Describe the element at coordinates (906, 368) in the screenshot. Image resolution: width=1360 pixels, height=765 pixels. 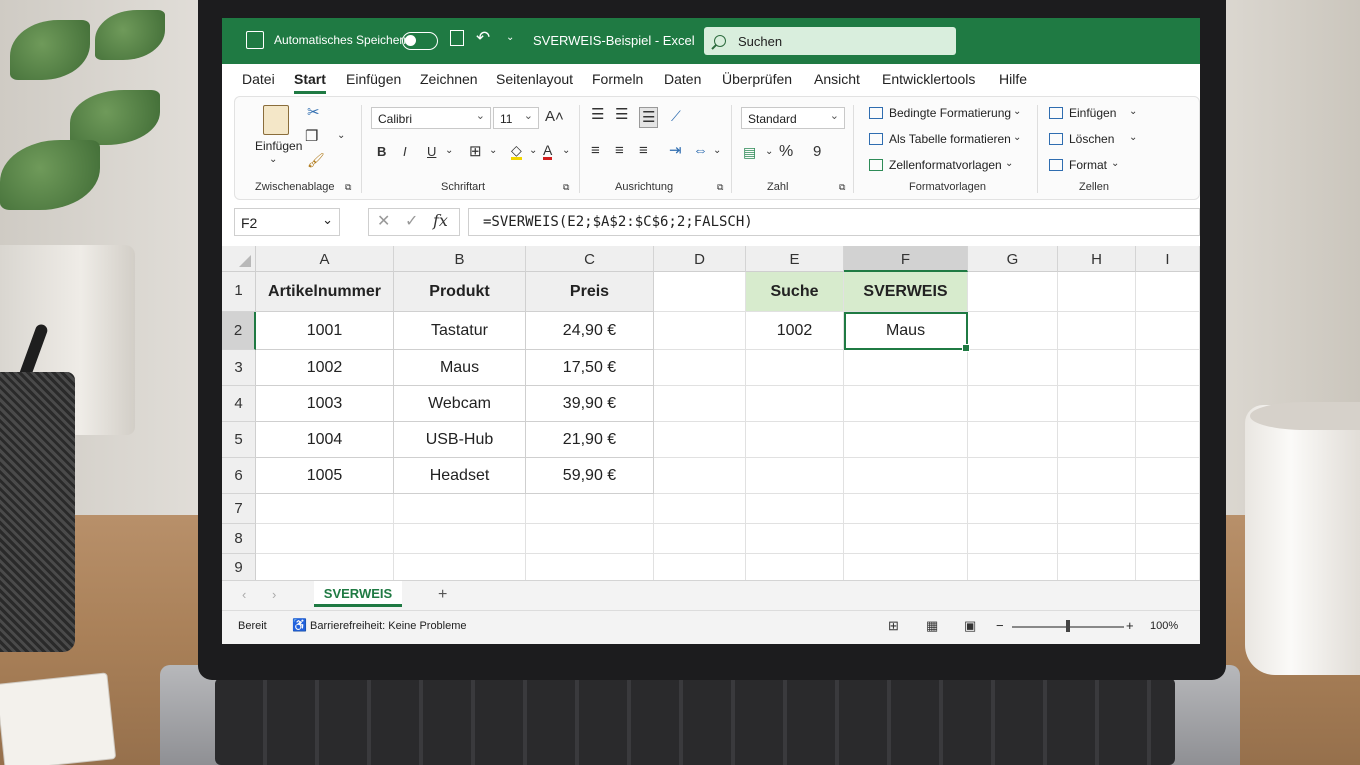
I see `cell-f3` at that location.